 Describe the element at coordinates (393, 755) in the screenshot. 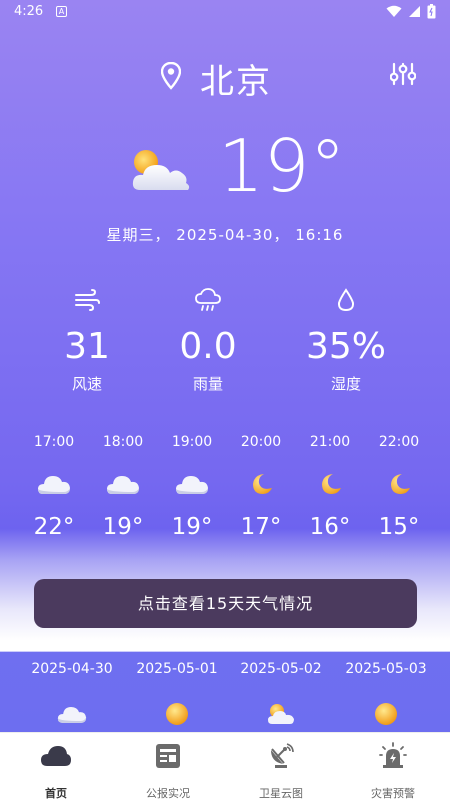

I see `alarm-warning-icon` at that location.